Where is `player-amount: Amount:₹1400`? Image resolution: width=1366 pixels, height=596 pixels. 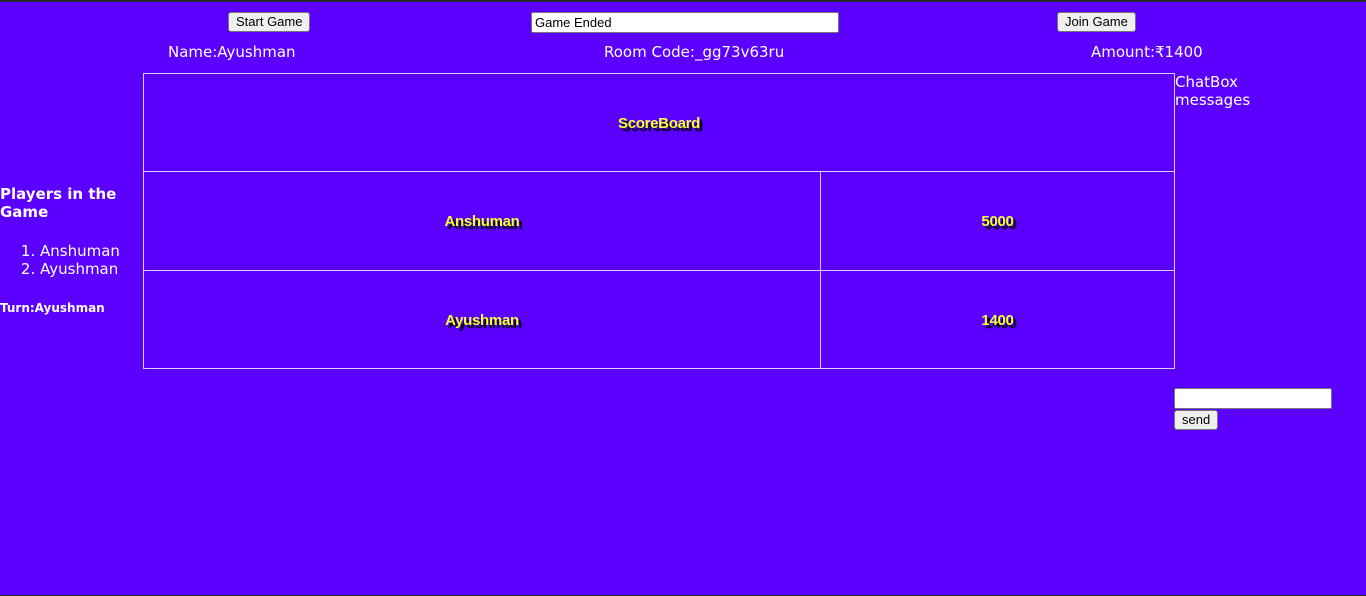 player-amount: Amount:₹1400 is located at coordinates (1147, 52).